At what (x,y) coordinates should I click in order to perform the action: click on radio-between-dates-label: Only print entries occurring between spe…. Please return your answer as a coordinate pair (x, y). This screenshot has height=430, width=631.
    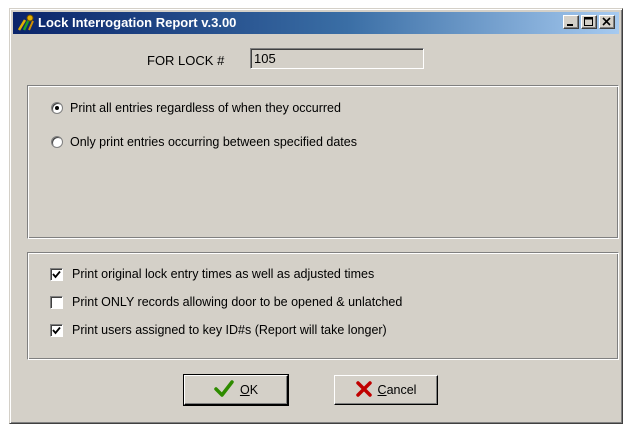
    Looking at the image, I should click on (213, 142).